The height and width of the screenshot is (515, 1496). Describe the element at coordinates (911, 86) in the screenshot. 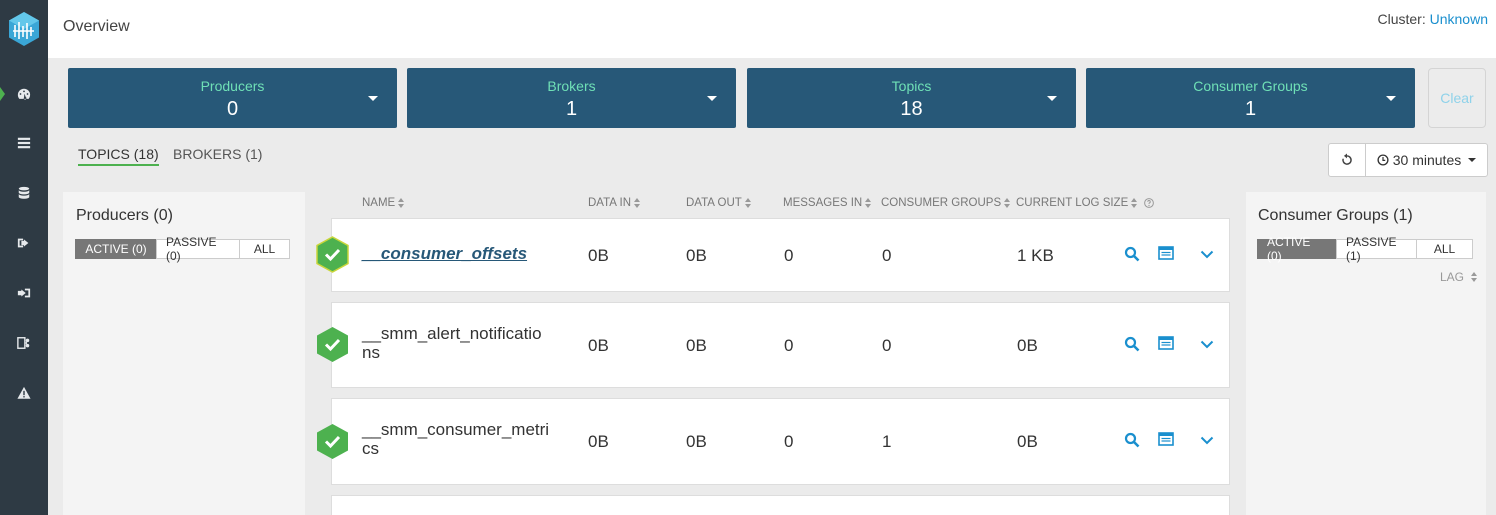

I see `stat-label: Topics` at that location.